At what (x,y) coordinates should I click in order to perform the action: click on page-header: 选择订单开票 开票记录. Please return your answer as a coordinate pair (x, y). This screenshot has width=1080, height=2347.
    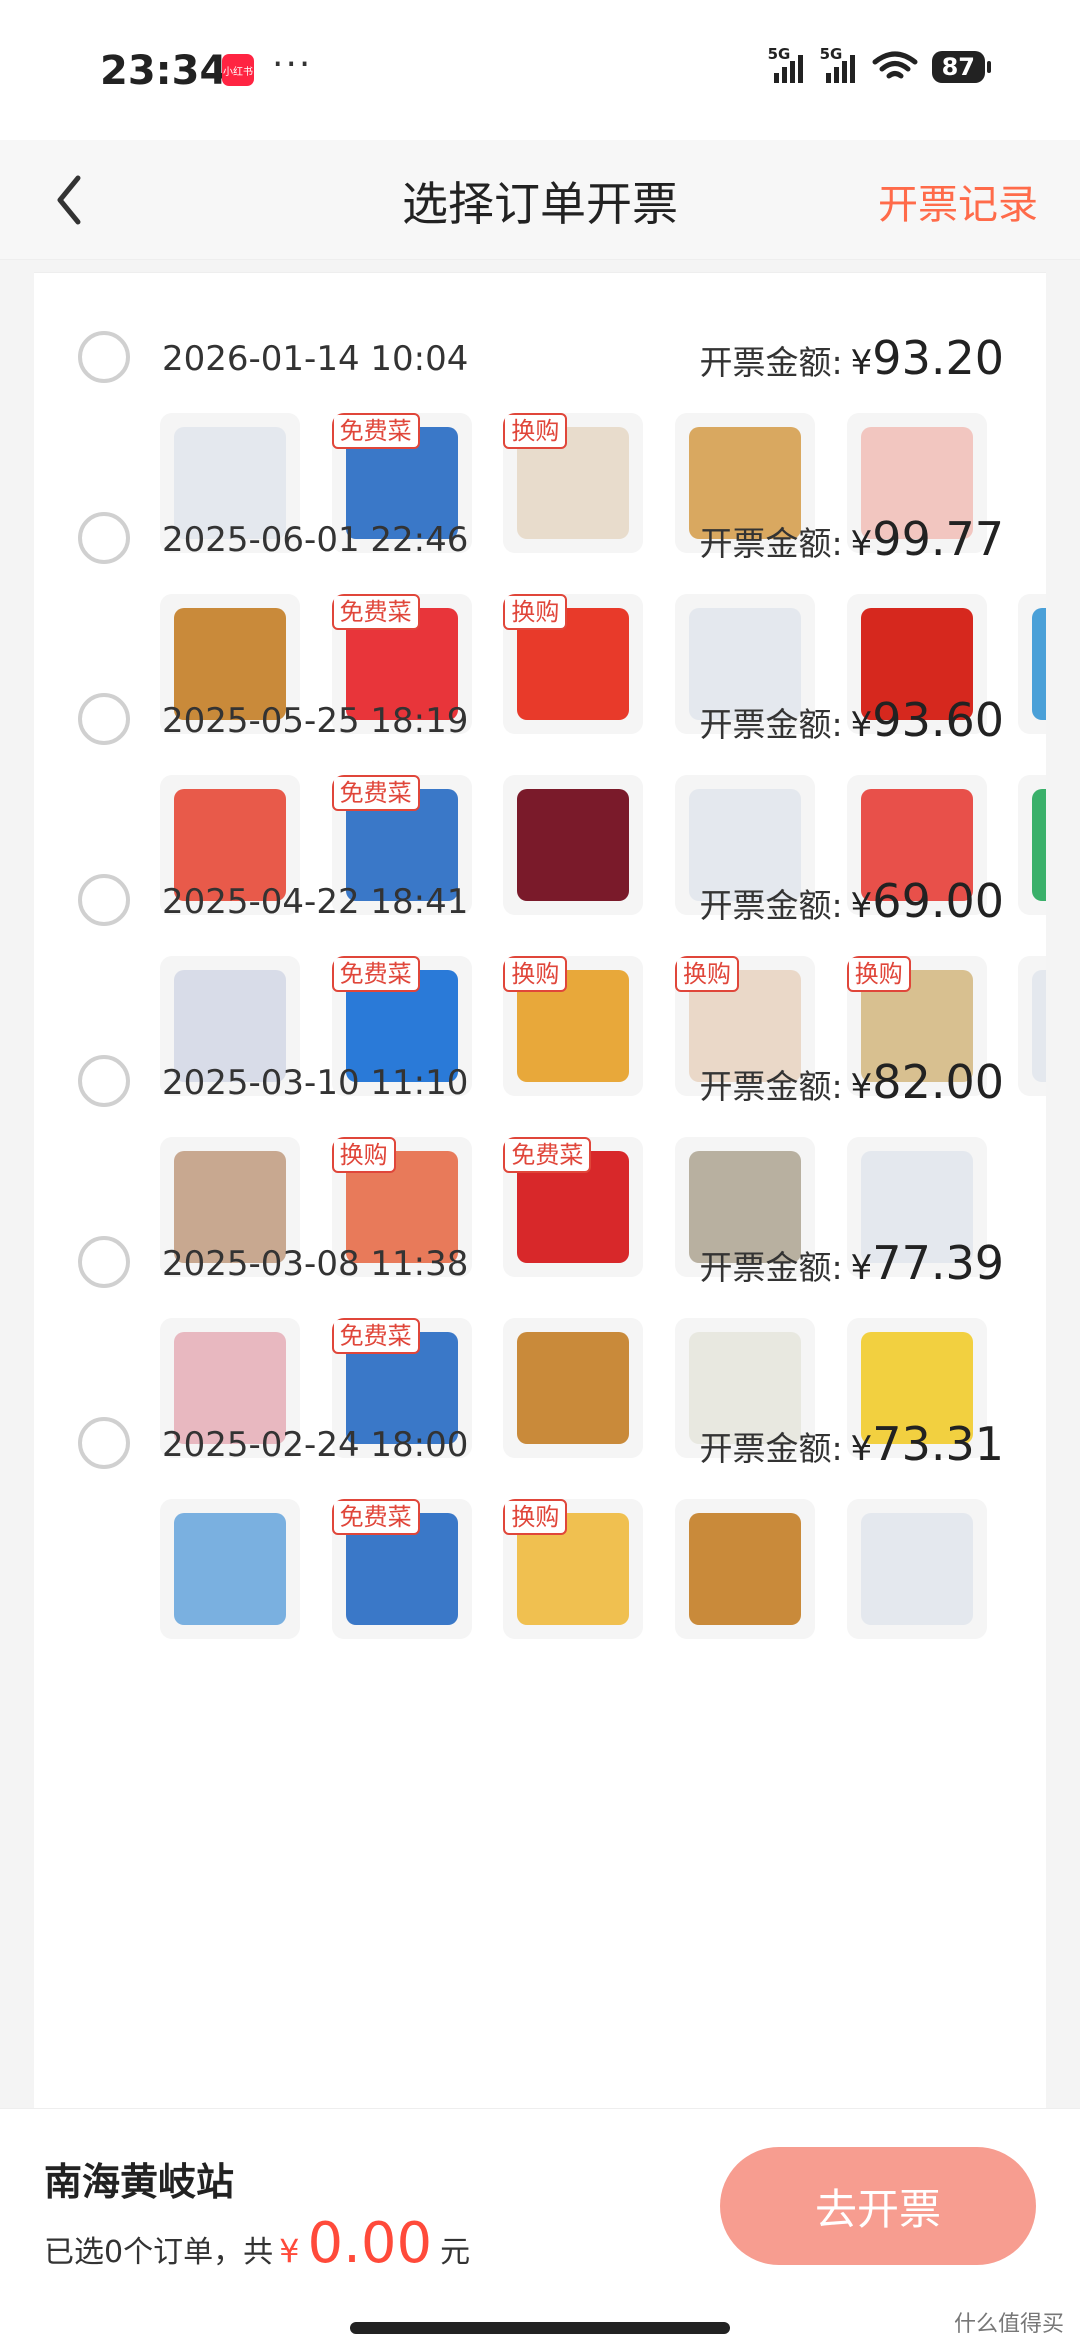
    Looking at the image, I should click on (540, 200).